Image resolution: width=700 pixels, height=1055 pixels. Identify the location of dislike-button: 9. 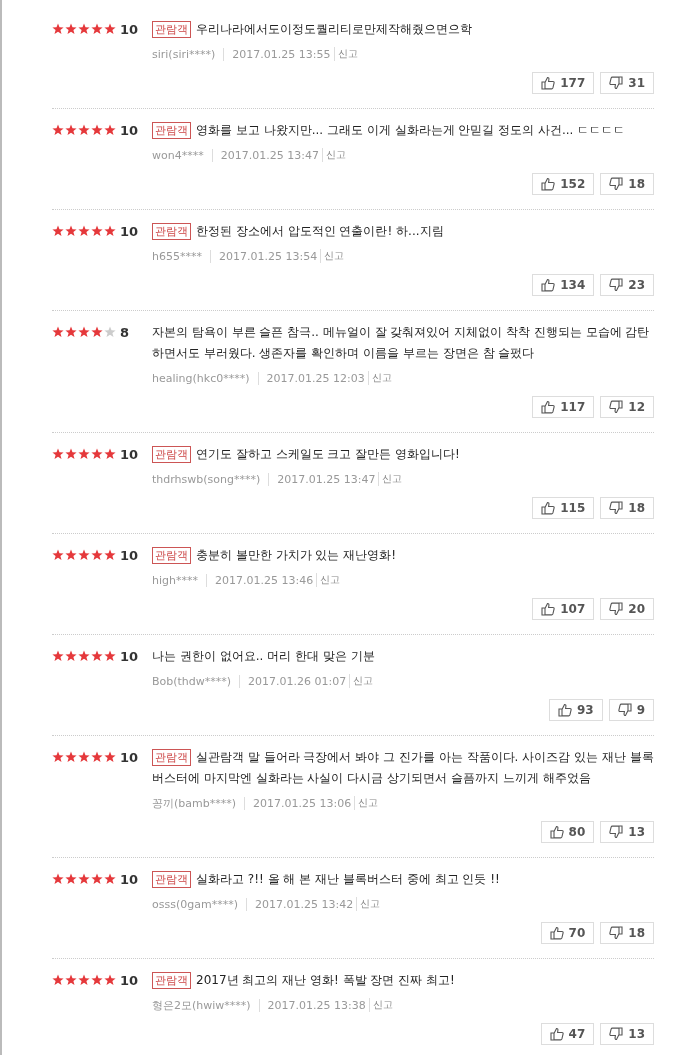
(631, 710).